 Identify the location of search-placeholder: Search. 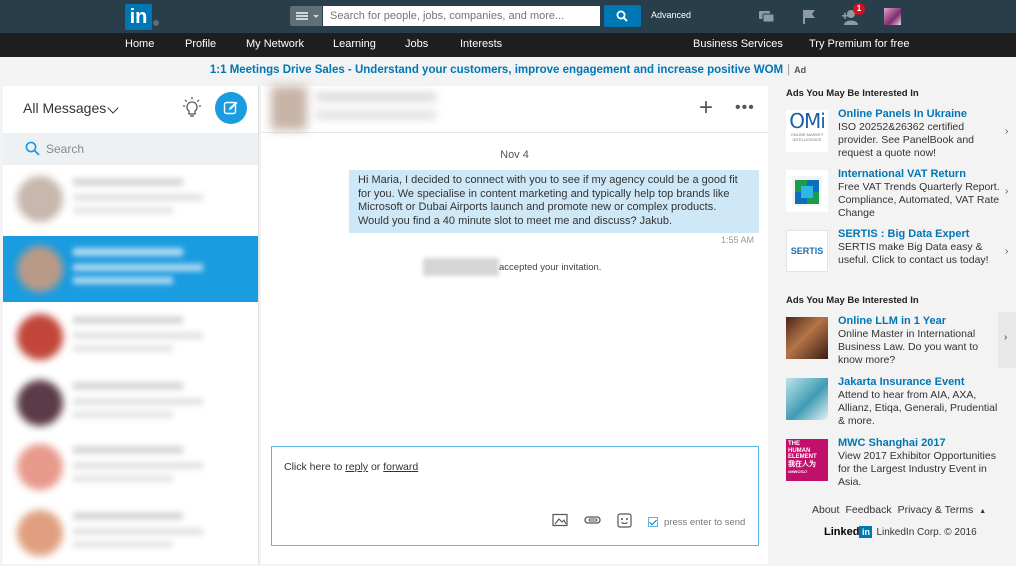
(65, 149).